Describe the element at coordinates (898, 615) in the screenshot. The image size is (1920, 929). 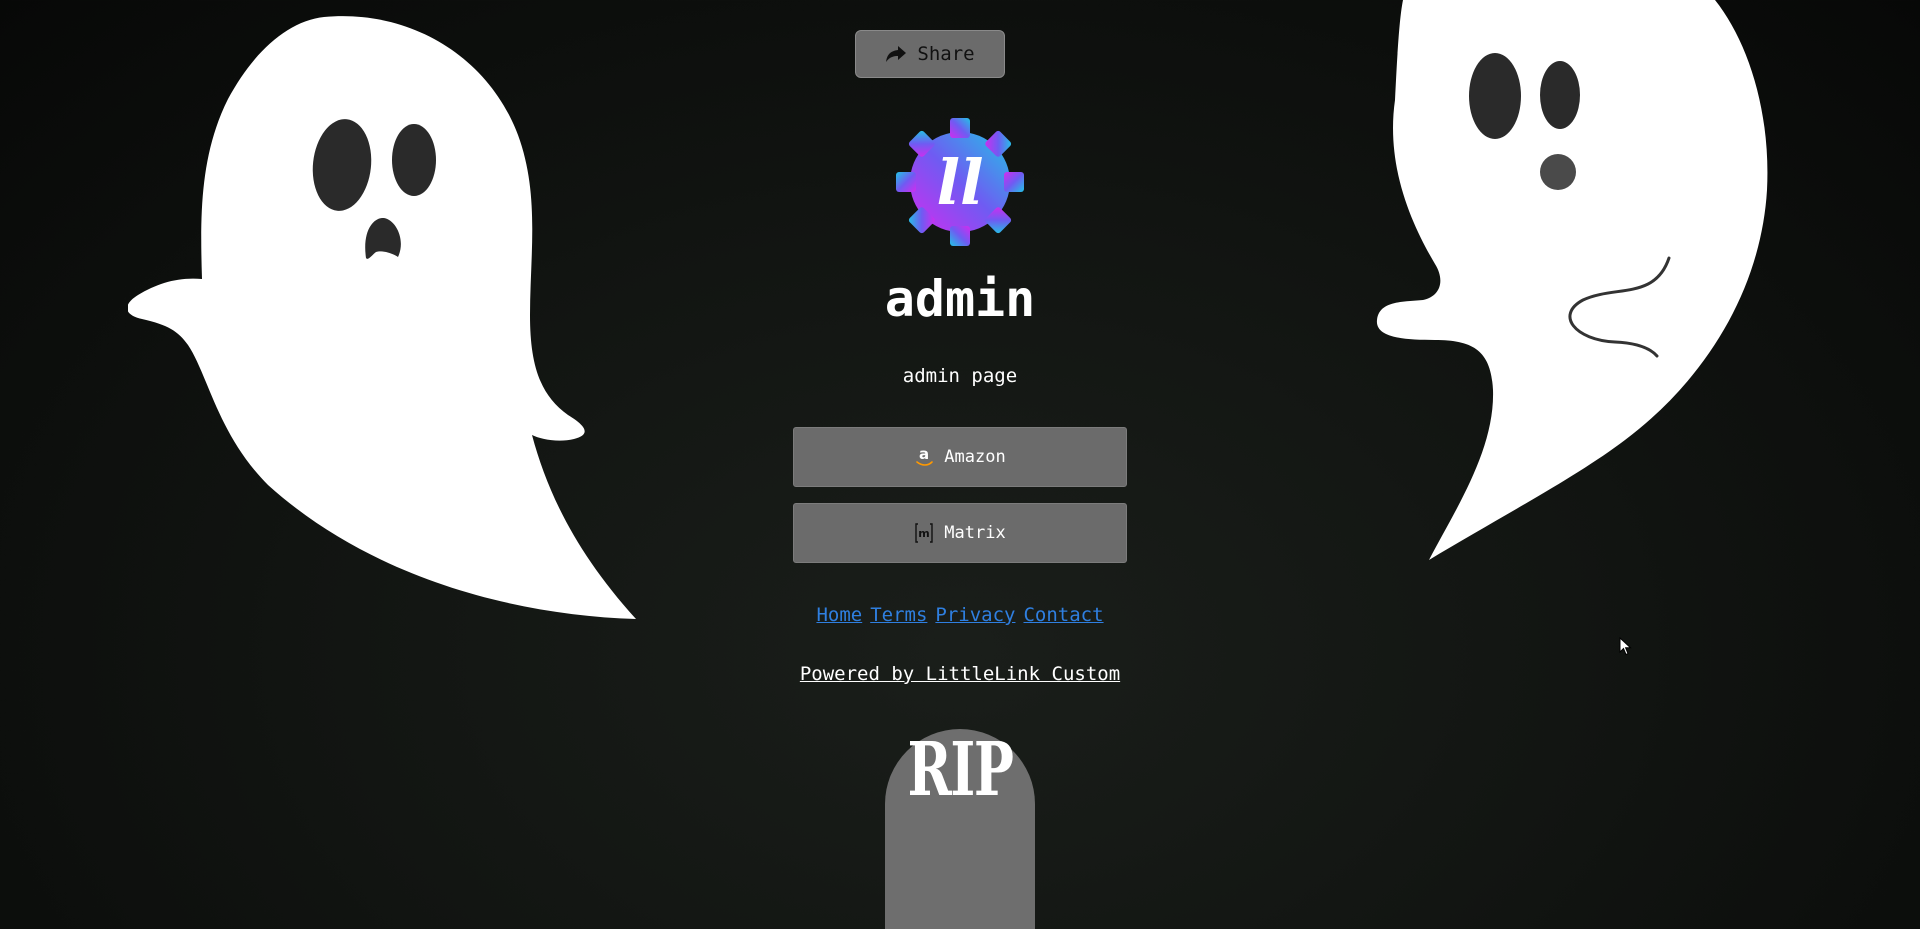
I see `footer-link-terms: Terms` at that location.